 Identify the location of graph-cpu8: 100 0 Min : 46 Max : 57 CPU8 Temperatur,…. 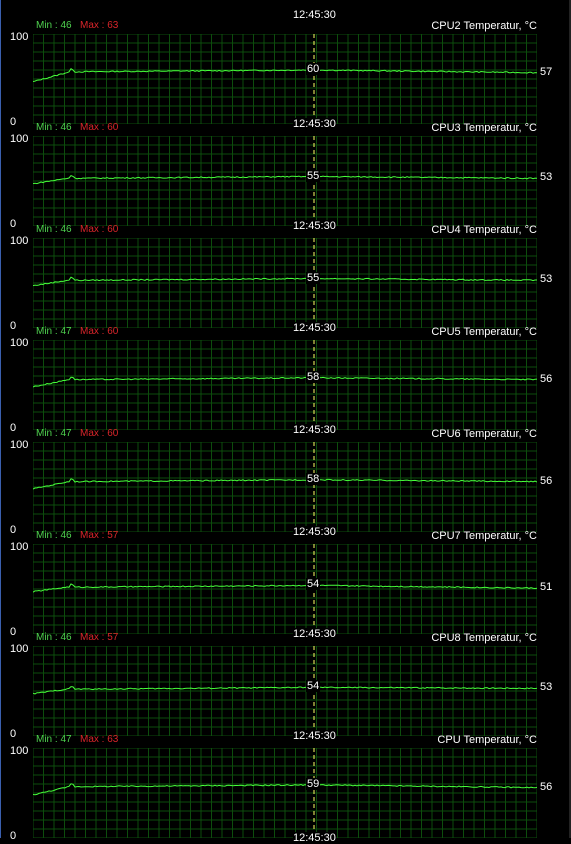
(285, 687).